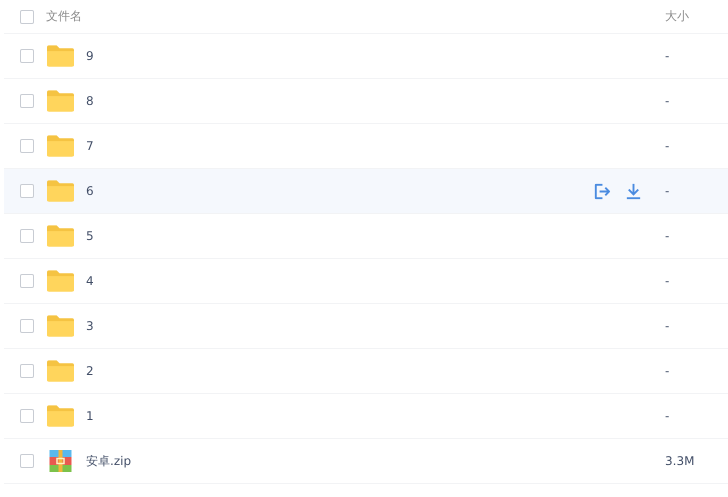 Image resolution: width=728 pixels, height=497 pixels. I want to click on file-size: 3.3M, so click(680, 461).